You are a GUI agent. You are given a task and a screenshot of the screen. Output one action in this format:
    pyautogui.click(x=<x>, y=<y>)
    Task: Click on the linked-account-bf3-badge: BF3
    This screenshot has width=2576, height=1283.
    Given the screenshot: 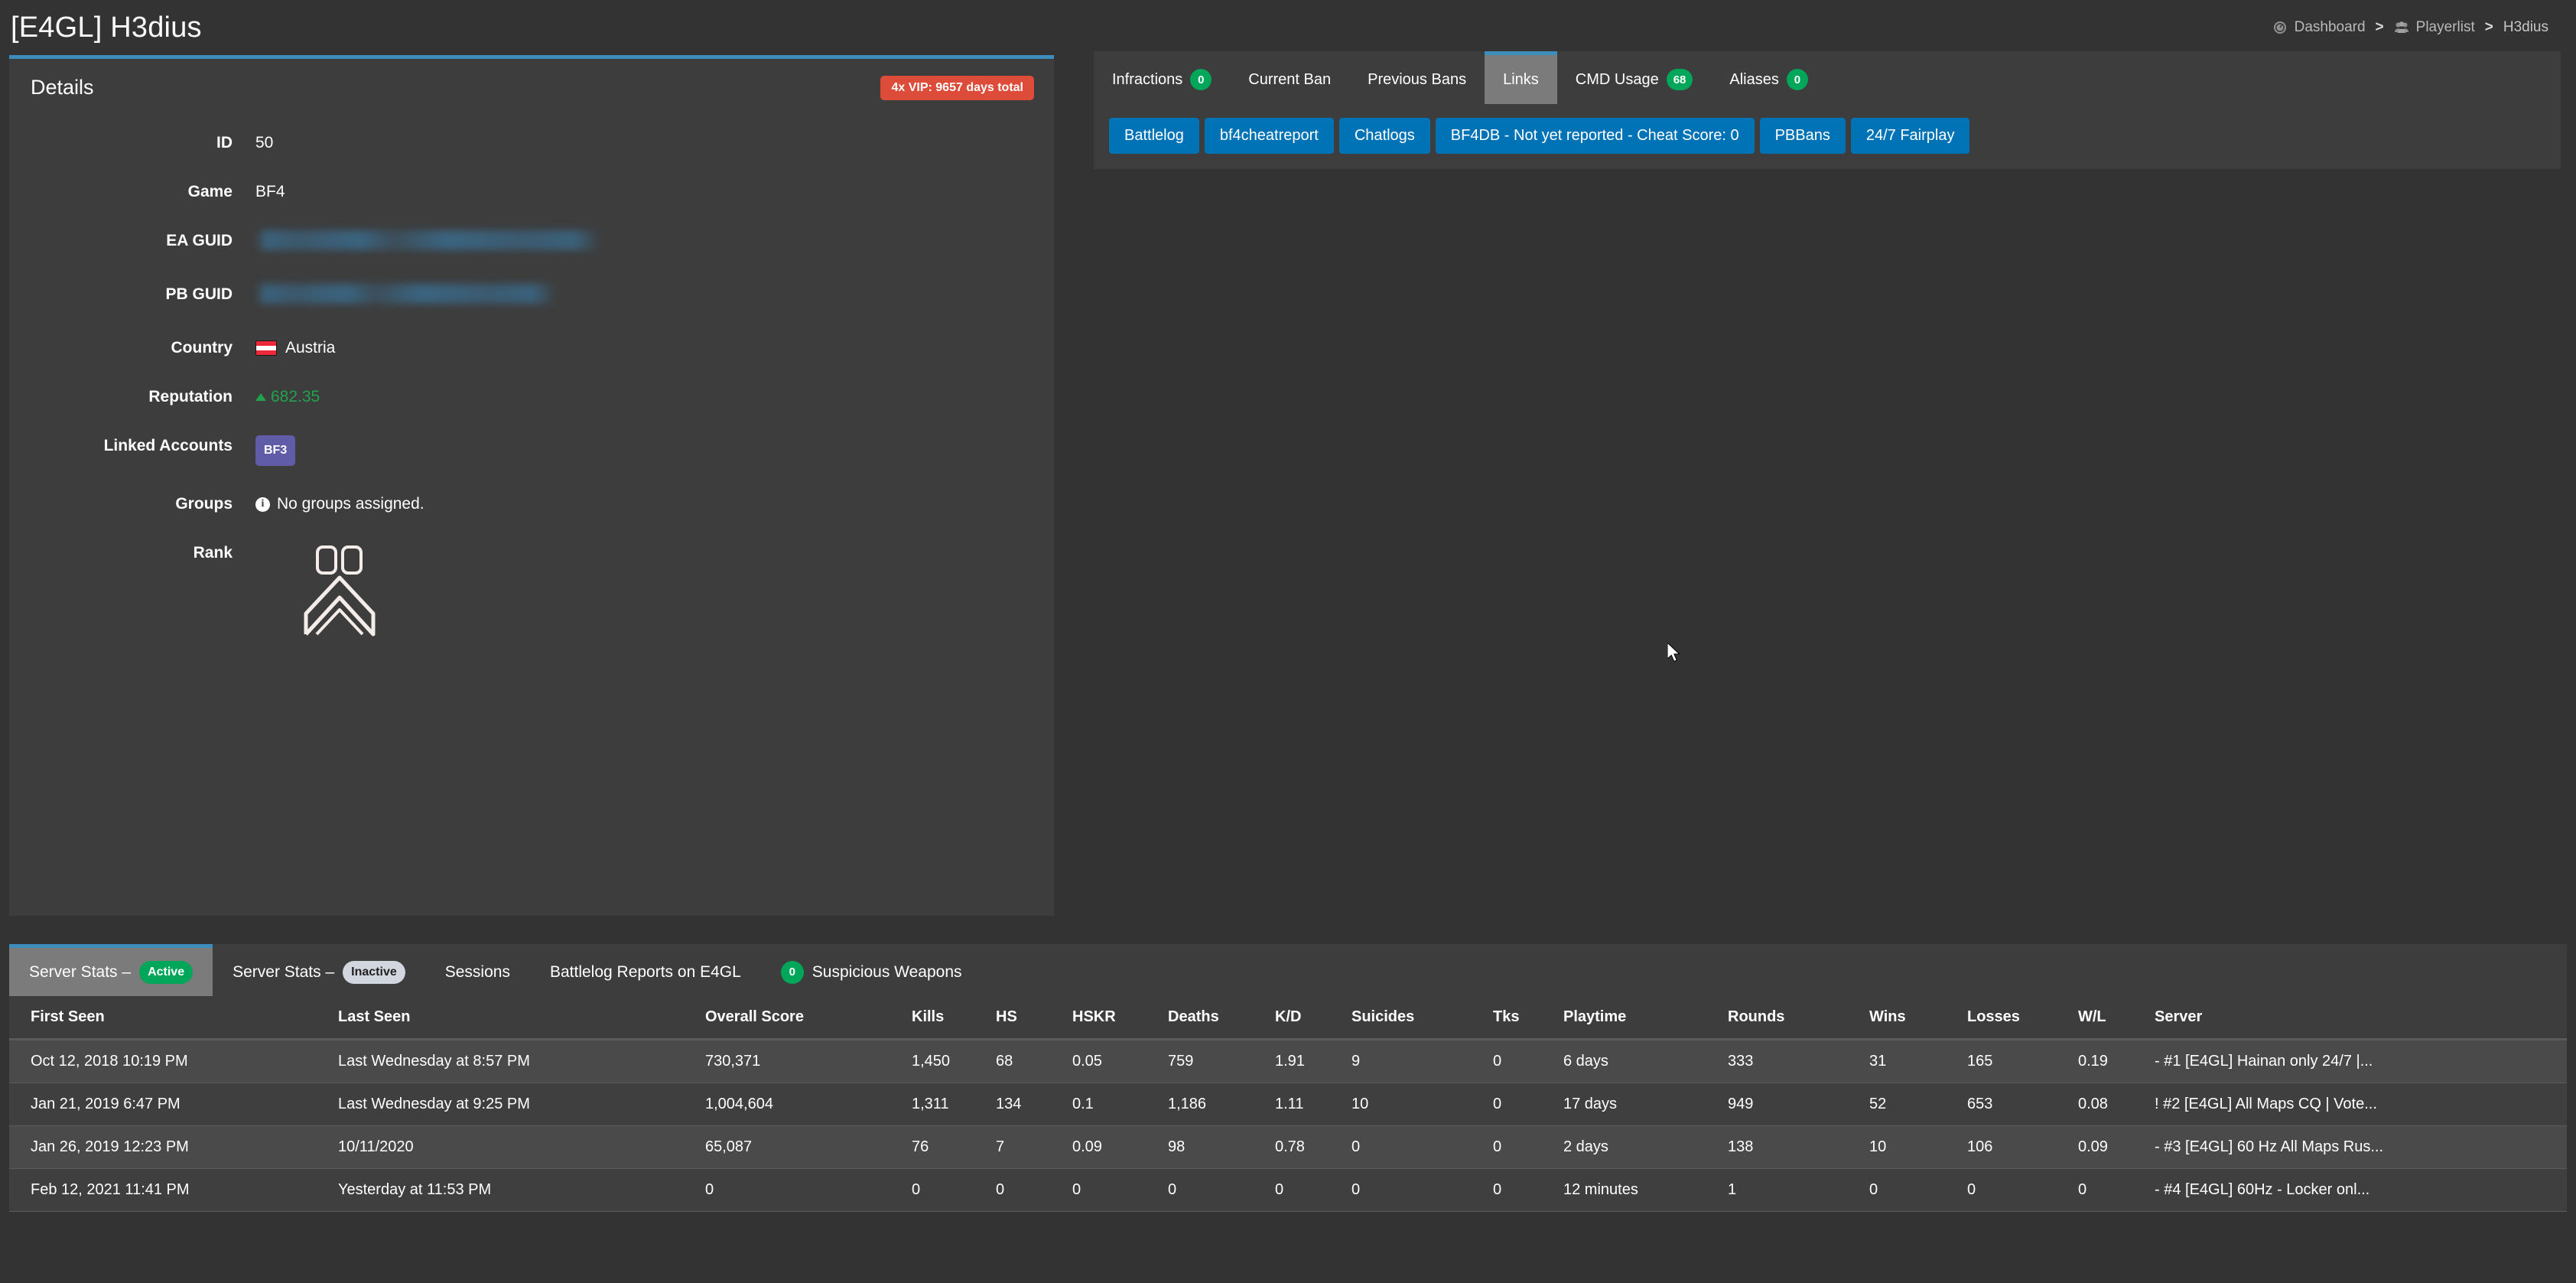 What is the action you would take?
    pyautogui.click(x=275, y=451)
    